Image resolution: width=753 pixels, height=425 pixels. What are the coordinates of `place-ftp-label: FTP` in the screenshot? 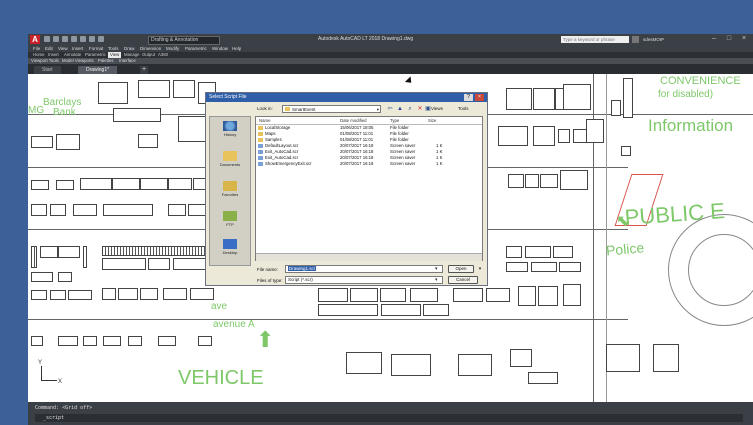 It's located at (230, 224).